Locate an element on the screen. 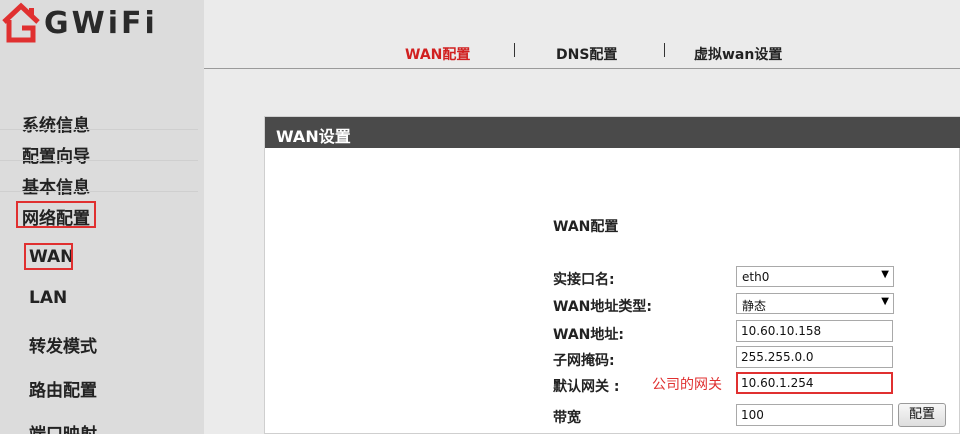 This screenshot has height=434, width=960. highlight-box-network-config is located at coordinates (56, 214).